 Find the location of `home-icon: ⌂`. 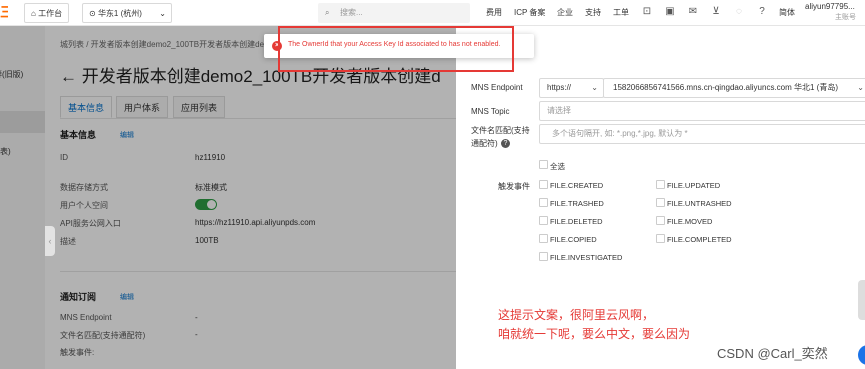

home-icon: ⌂ is located at coordinates (33, 13).